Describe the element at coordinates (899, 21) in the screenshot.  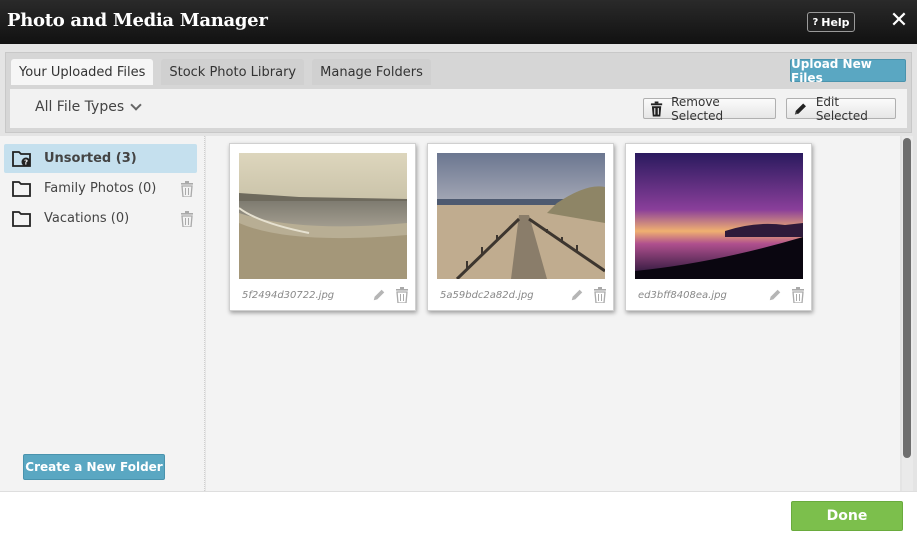
I see `close-icon: ✕` at that location.